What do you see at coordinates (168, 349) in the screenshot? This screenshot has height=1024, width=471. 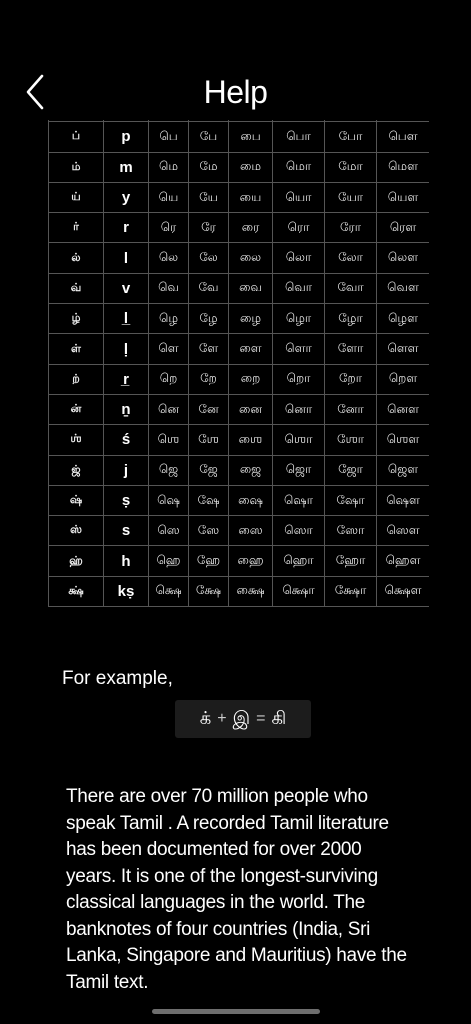 I see `syllable-cell: ளெ` at bounding box center [168, 349].